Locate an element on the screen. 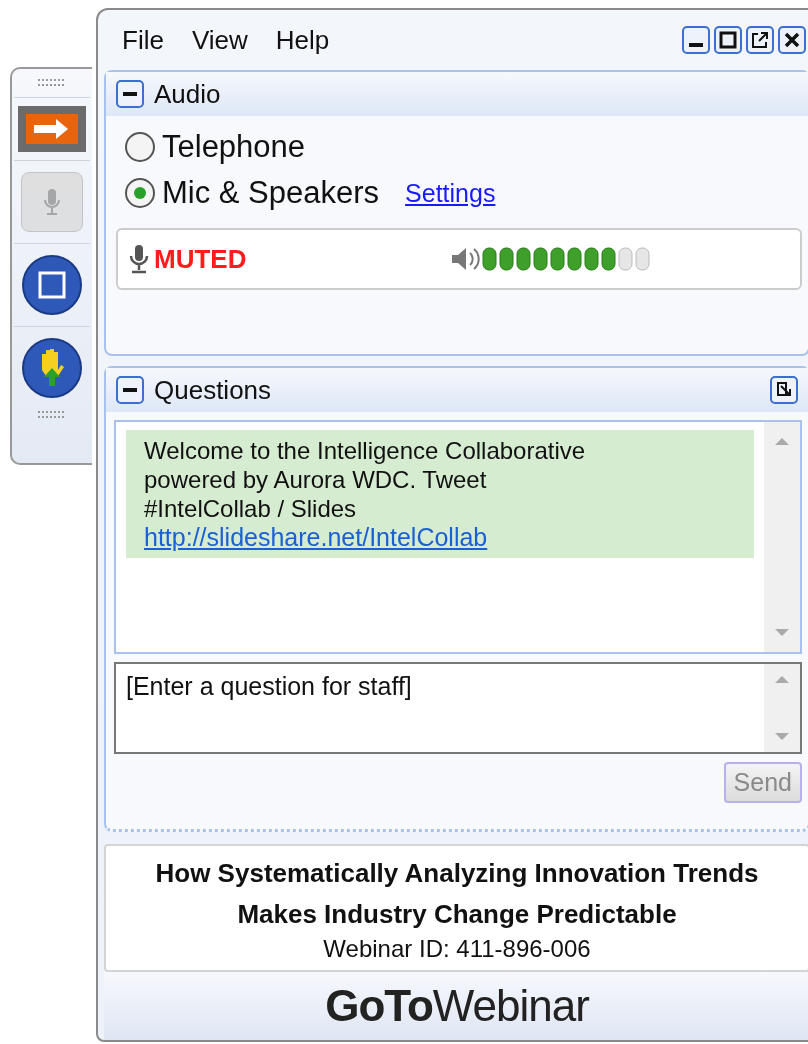 The width and height of the screenshot is (808, 1044). menu-item: View is located at coordinates (219, 40).